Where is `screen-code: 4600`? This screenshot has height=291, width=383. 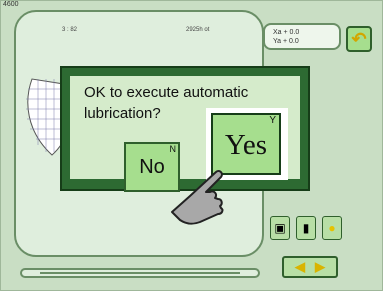 screen-code: 4600 is located at coordinates (11, 4).